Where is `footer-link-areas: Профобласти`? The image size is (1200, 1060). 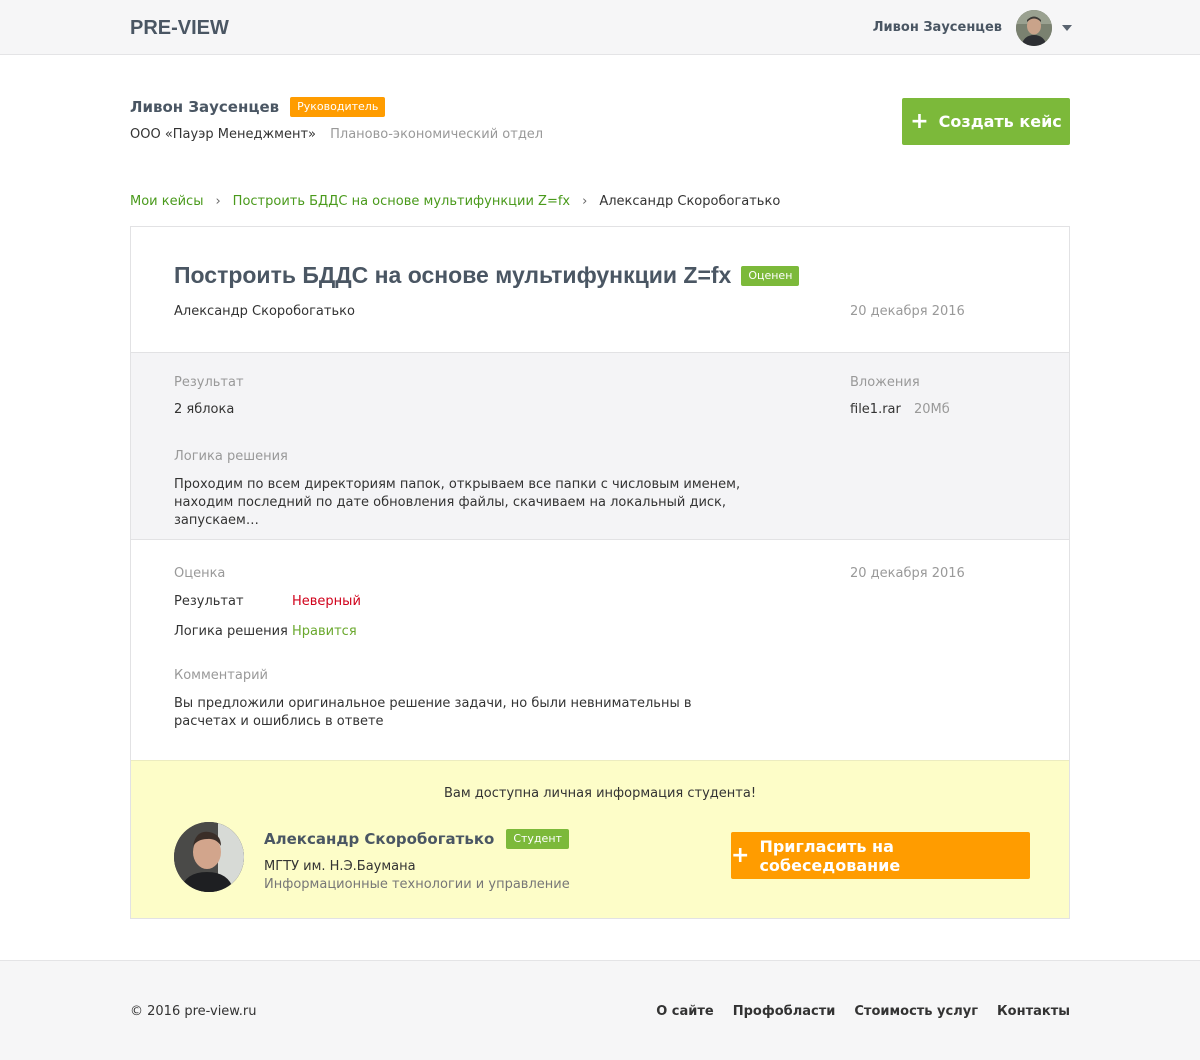
footer-link-areas: Профобласти is located at coordinates (784, 1011).